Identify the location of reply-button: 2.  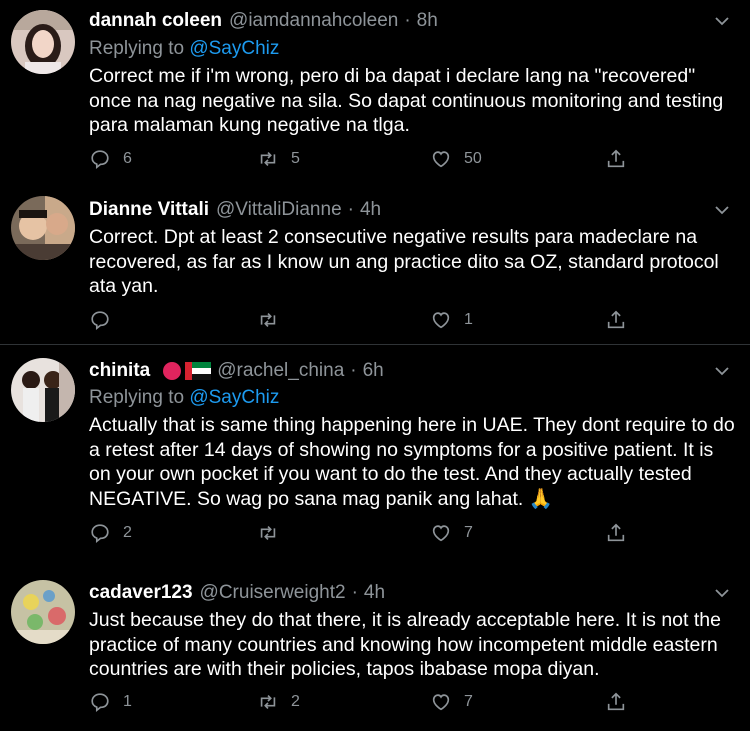
(110, 533).